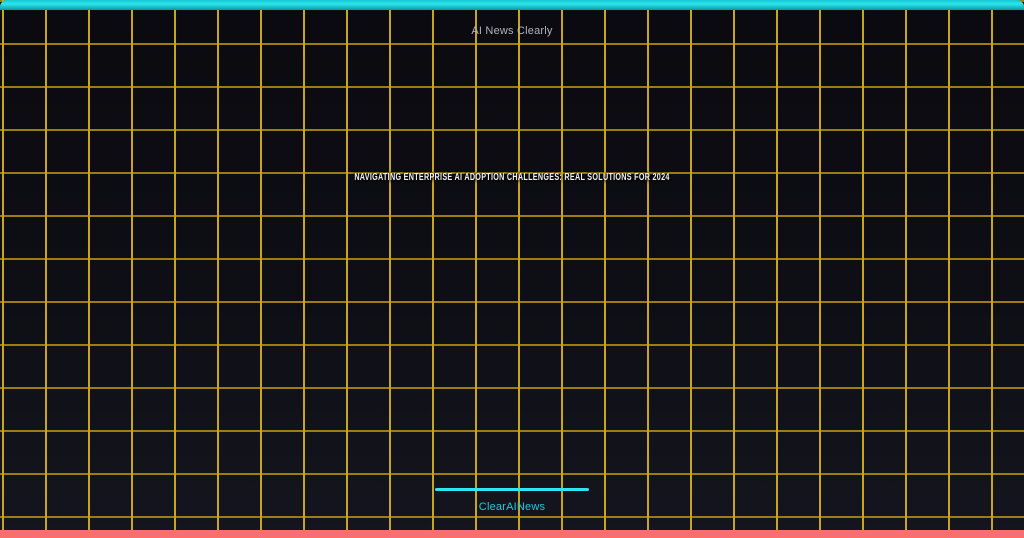 This screenshot has width=1024, height=538. Describe the element at coordinates (512, 31) in the screenshot. I see `header-brand: AI News Clearly` at that location.